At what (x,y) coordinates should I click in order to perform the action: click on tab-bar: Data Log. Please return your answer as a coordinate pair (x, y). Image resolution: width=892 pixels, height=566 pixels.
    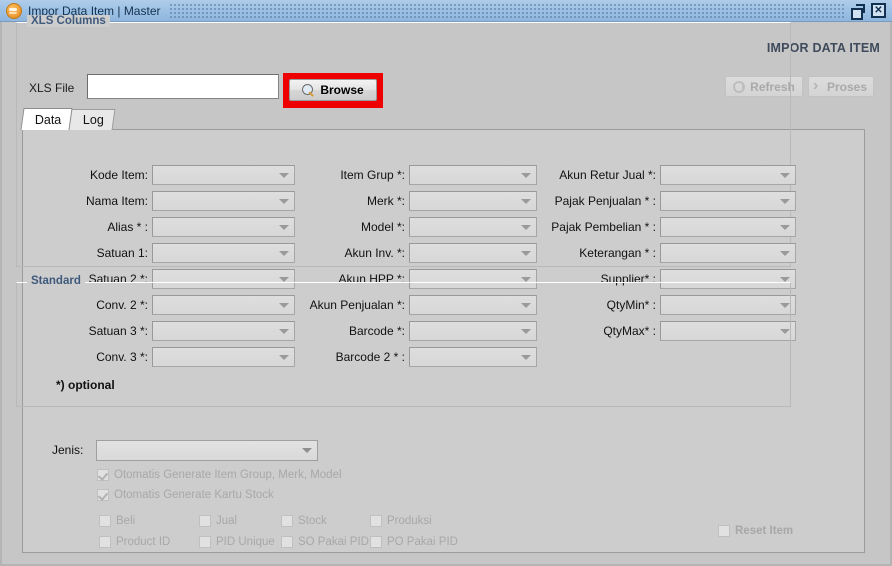
    Looking at the image, I should click on (68, 119).